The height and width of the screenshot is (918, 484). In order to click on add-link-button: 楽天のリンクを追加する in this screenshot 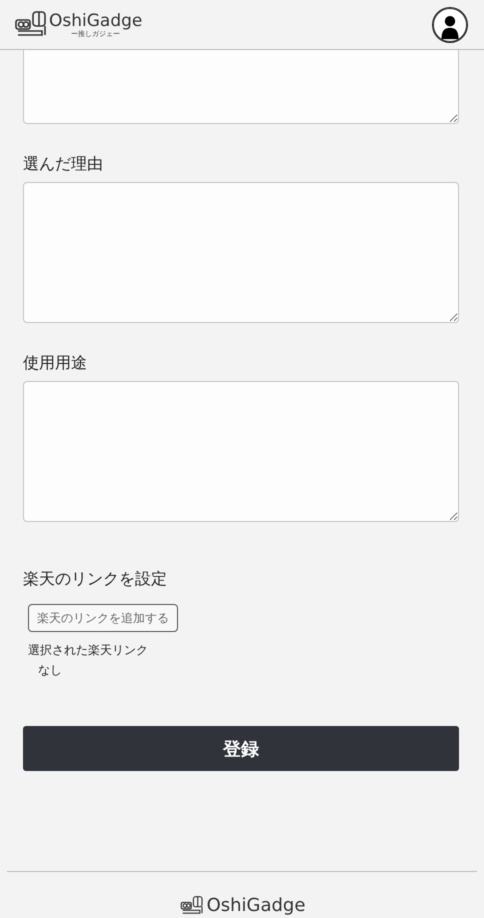, I will do `click(103, 618)`.